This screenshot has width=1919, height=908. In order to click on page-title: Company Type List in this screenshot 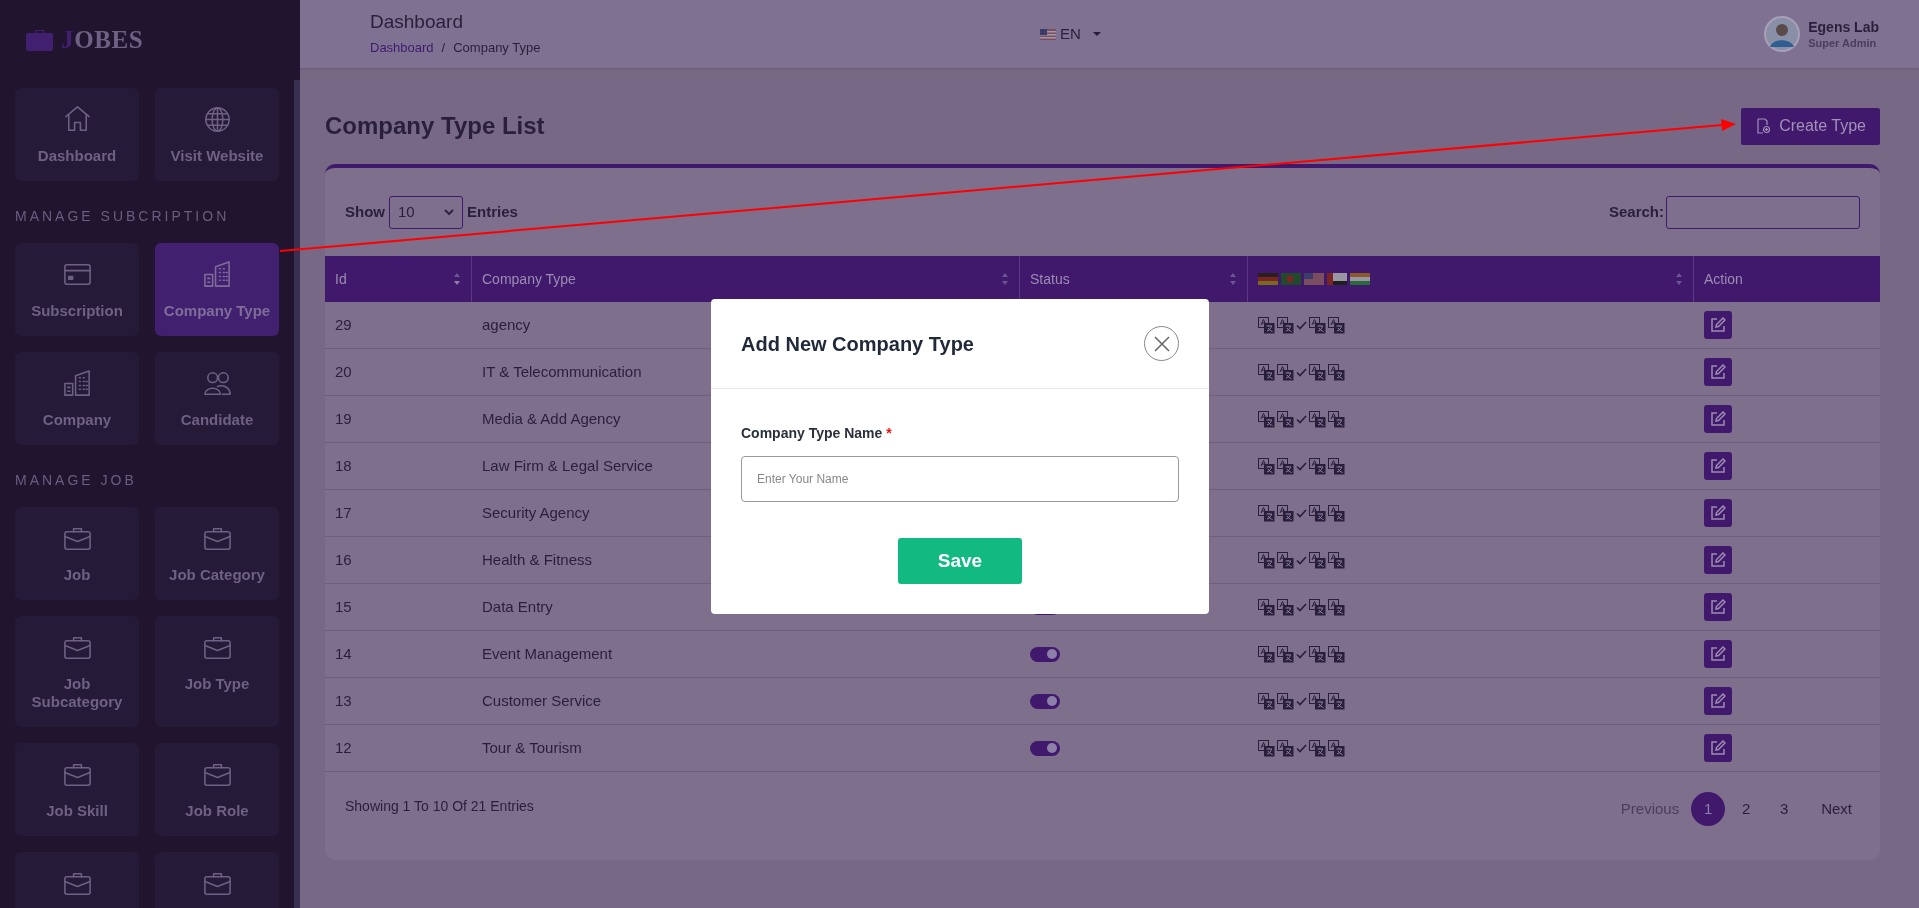, I will do `click(435, 126)`.